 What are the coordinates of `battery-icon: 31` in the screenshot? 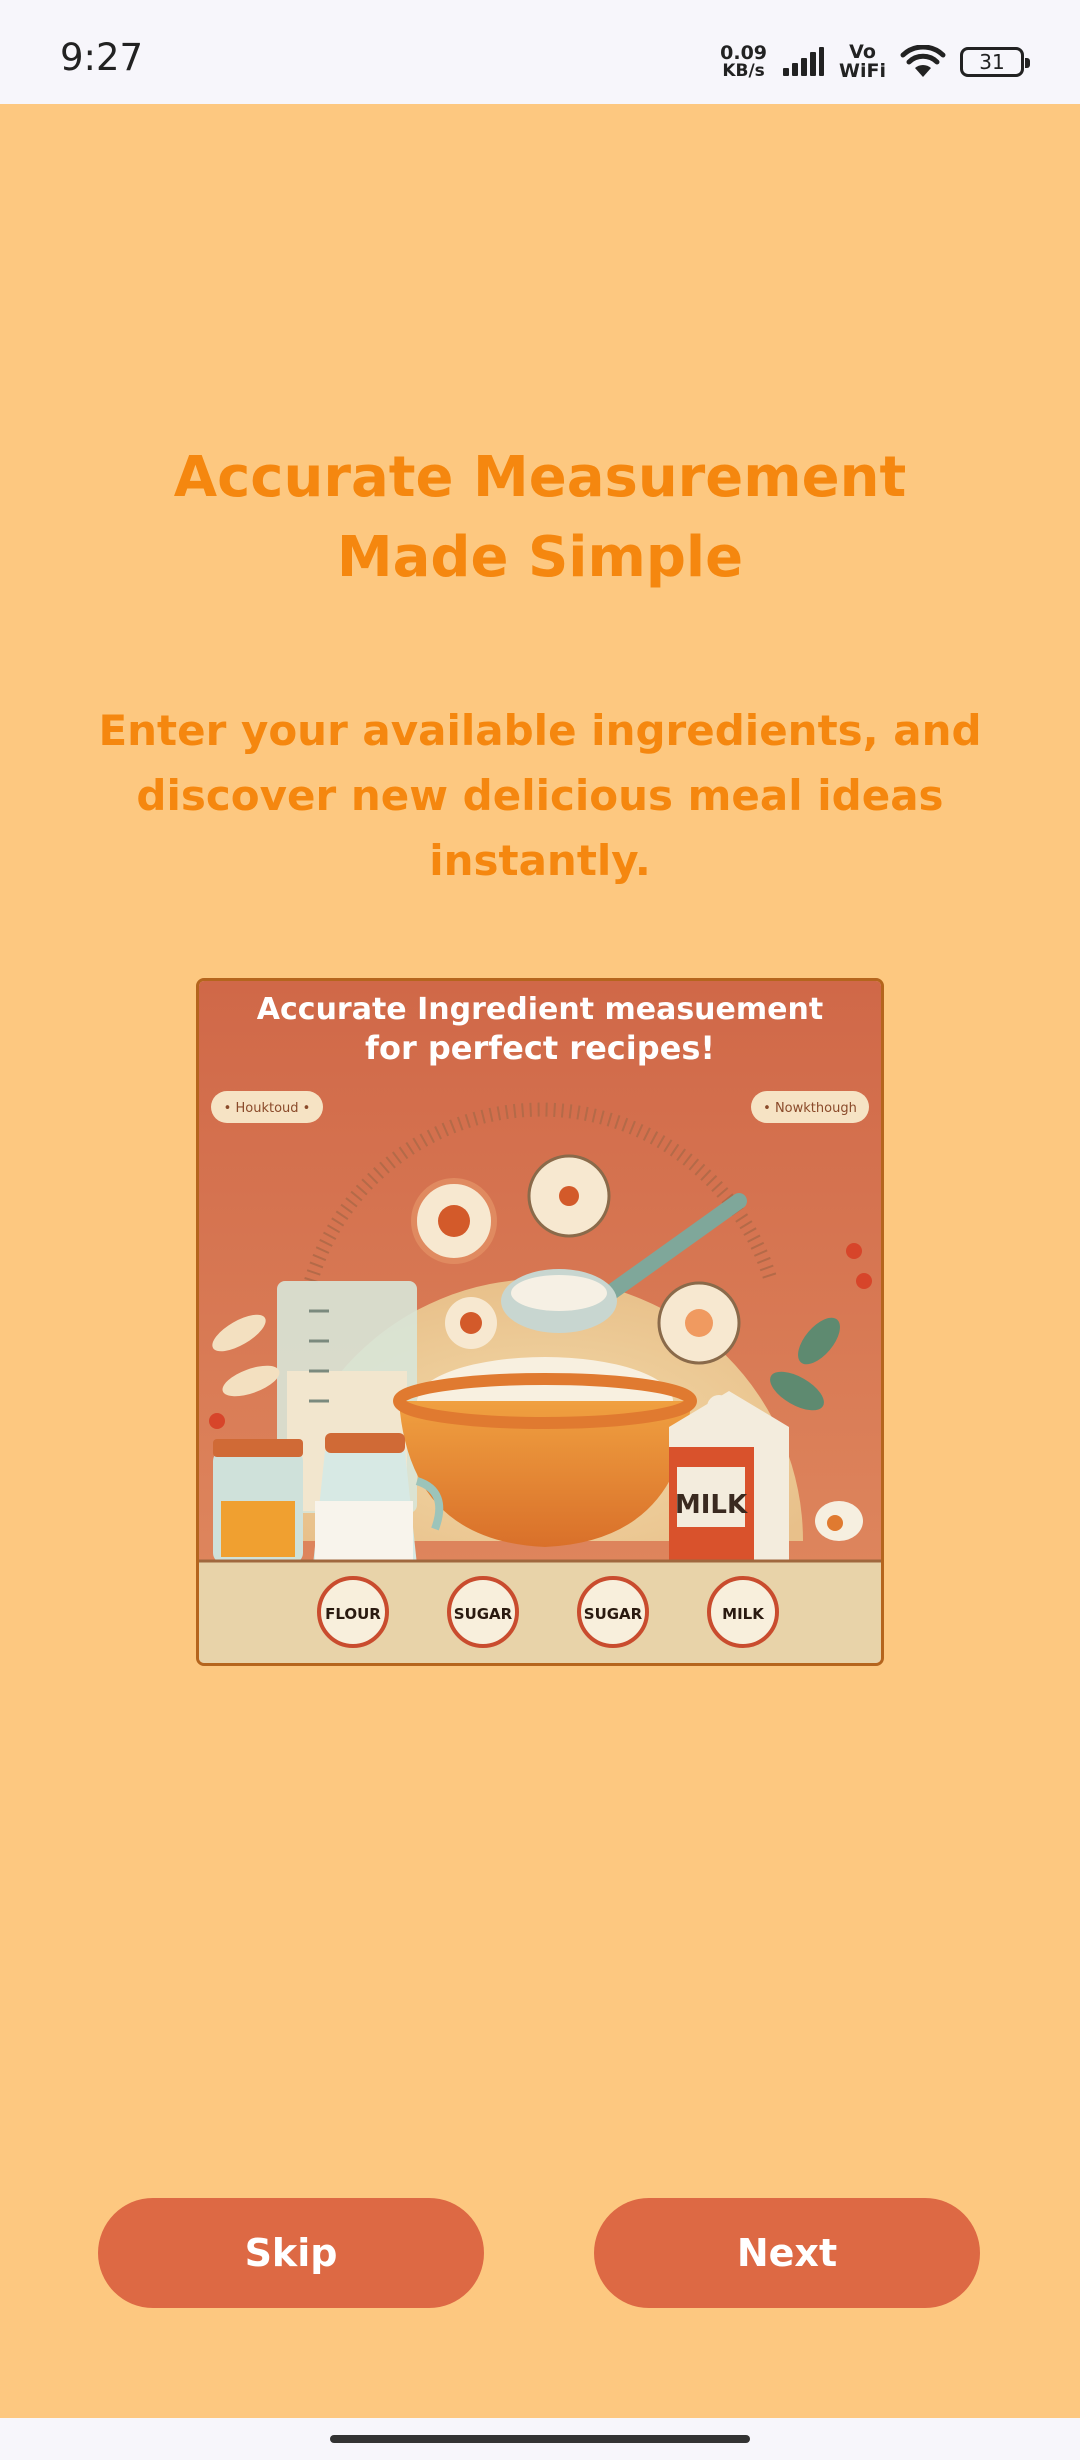 It's located at (995, 62).